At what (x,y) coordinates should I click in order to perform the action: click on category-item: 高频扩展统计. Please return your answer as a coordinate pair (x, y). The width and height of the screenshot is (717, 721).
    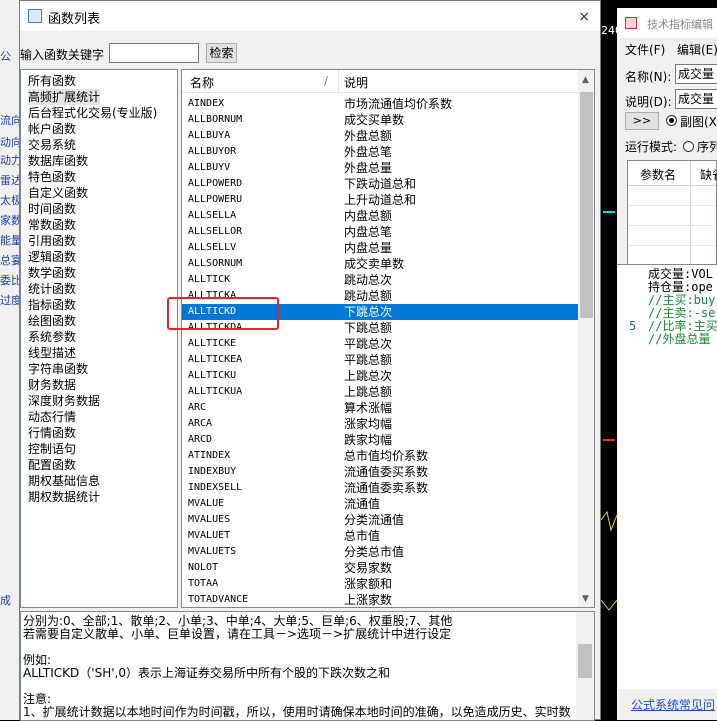
    Looking at the image, I should click on (64, 97).